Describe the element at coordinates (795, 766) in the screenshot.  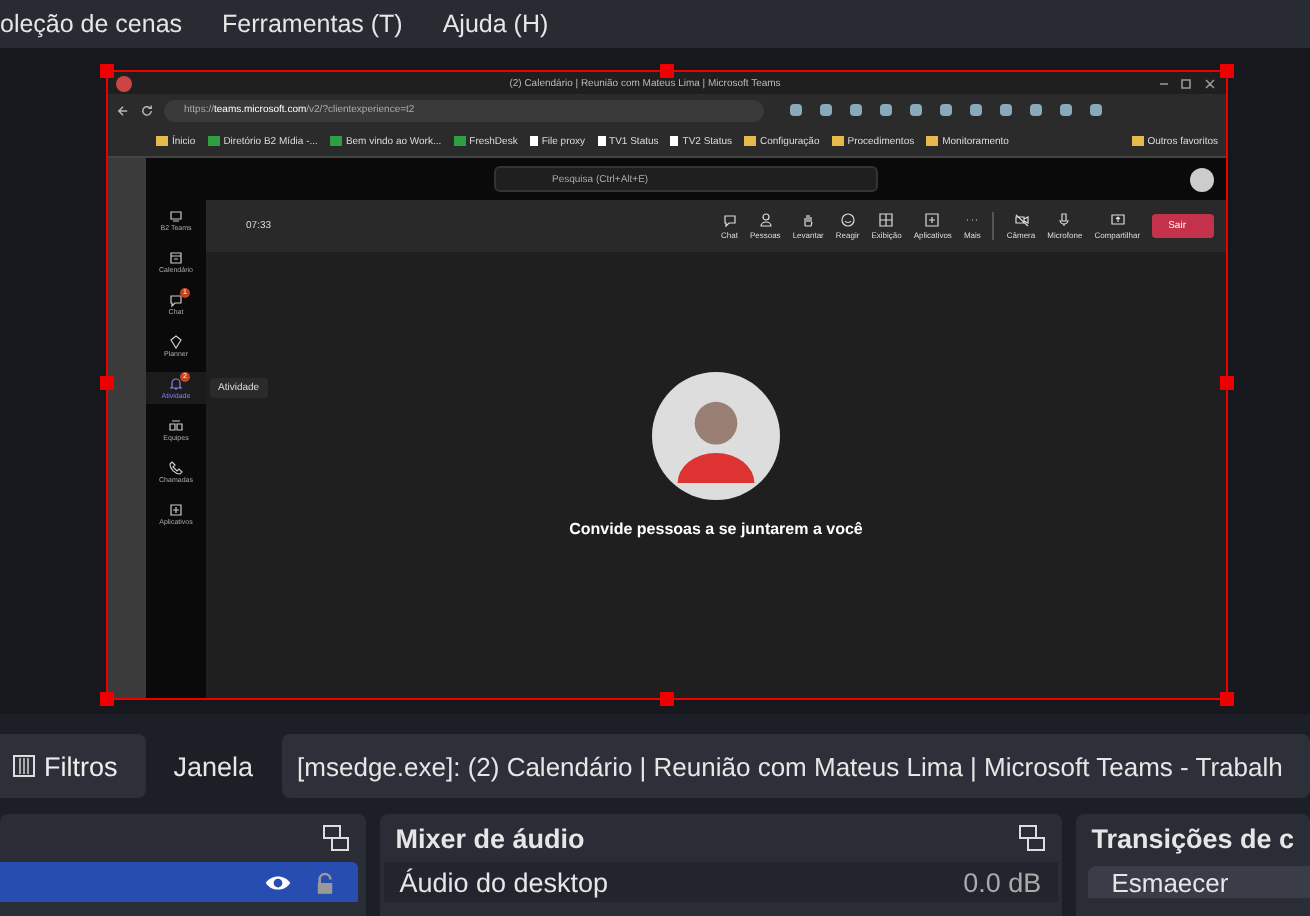
I see `window-dropdown: [msedge.exe]: (2) Calendário | Reunião com Mateus Lima | Microsoft Teams - Trabalh` at that location.